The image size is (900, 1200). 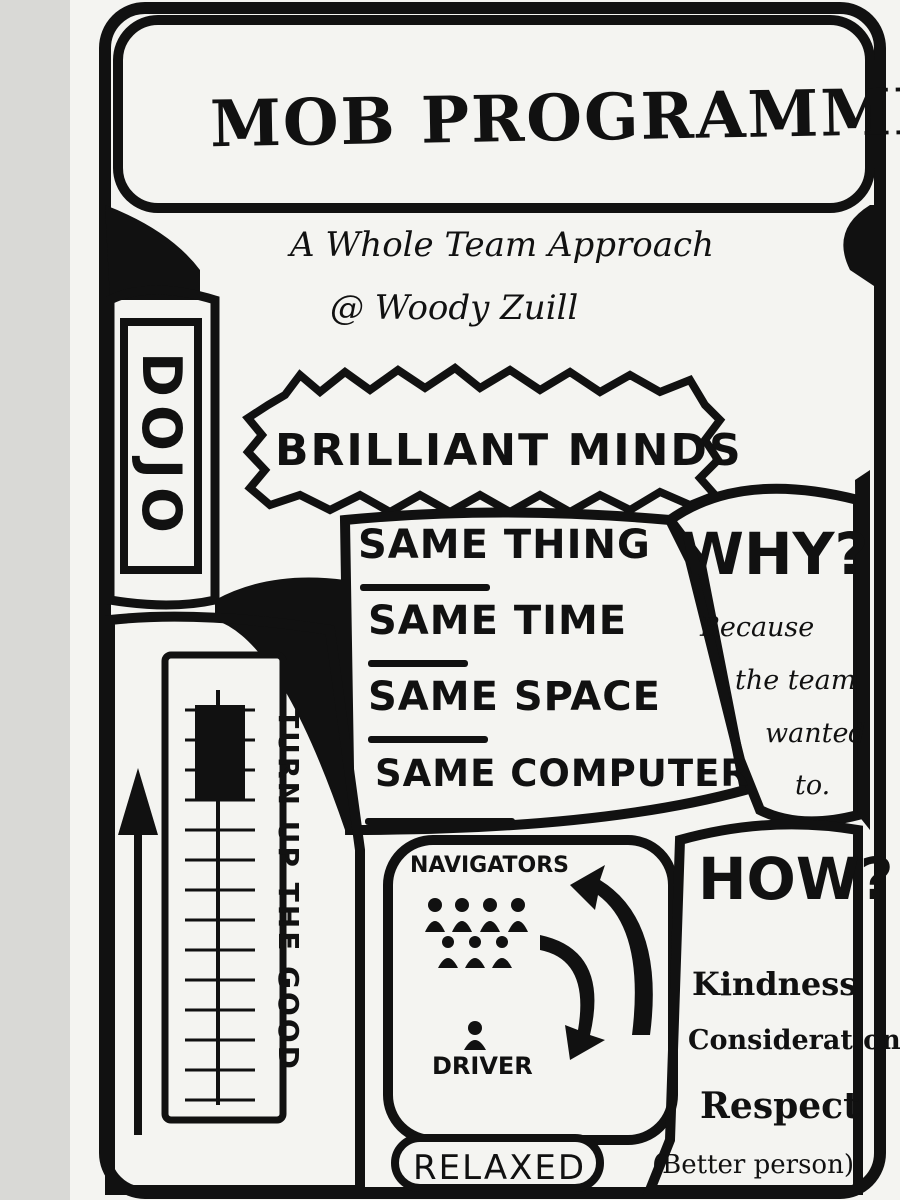 I want to click on turn-up-label: TURN UP THE GOOD, so click(x=288, y=890).